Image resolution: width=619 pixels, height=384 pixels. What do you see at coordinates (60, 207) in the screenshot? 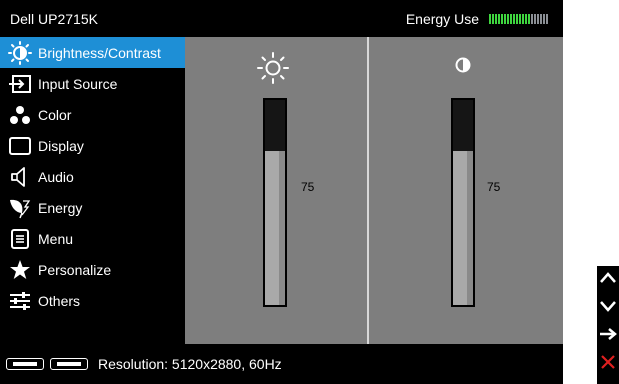
I see `menu-item-label: Energy` at bounding box center [60, 207].